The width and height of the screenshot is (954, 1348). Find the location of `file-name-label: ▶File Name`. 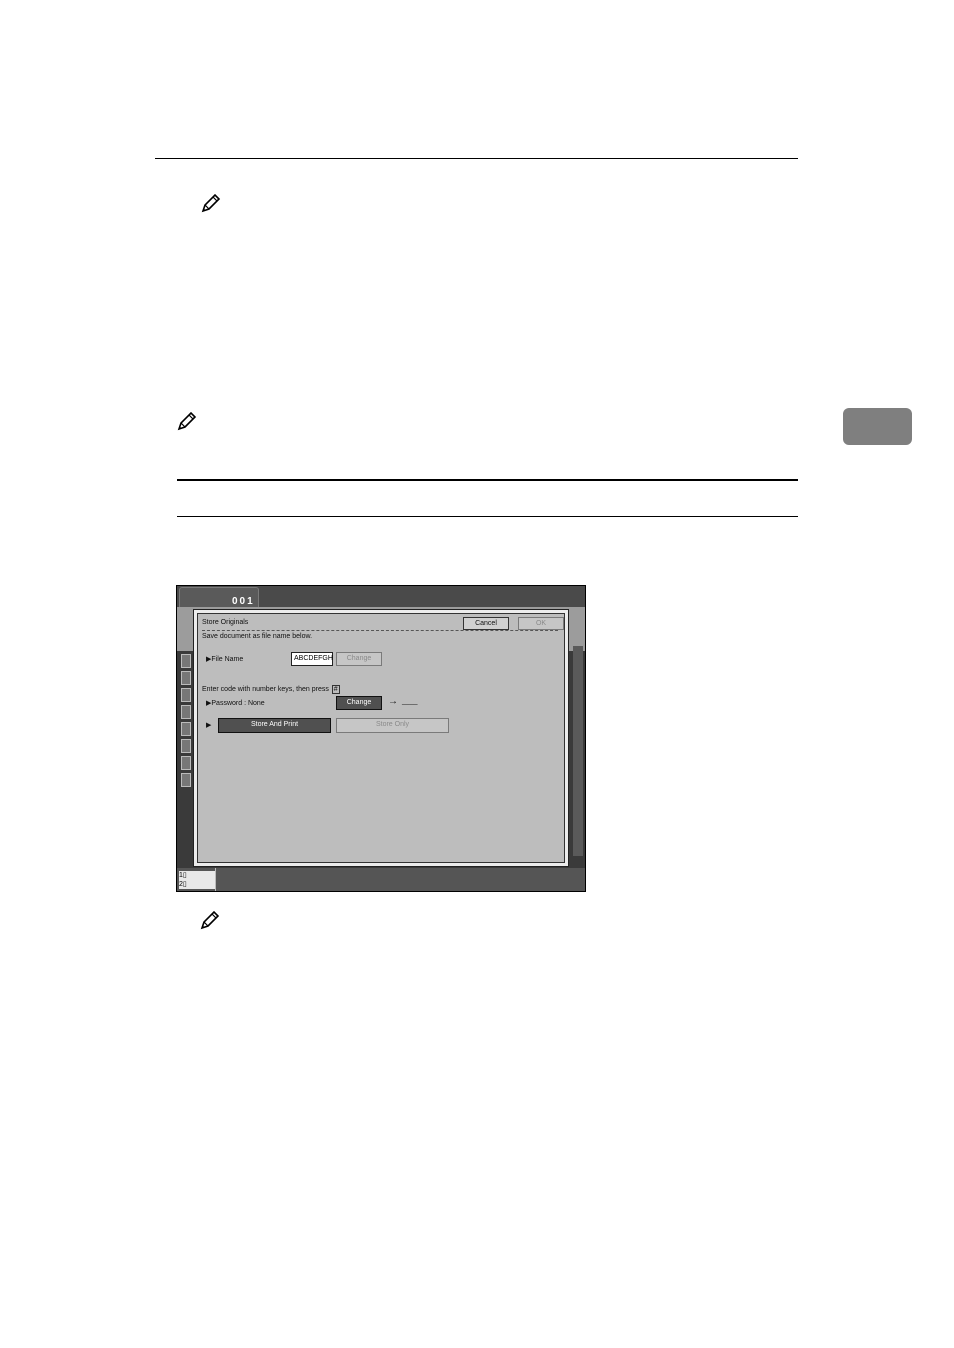

file-name-label: ▶File Name is located at coordinates (225, 659).